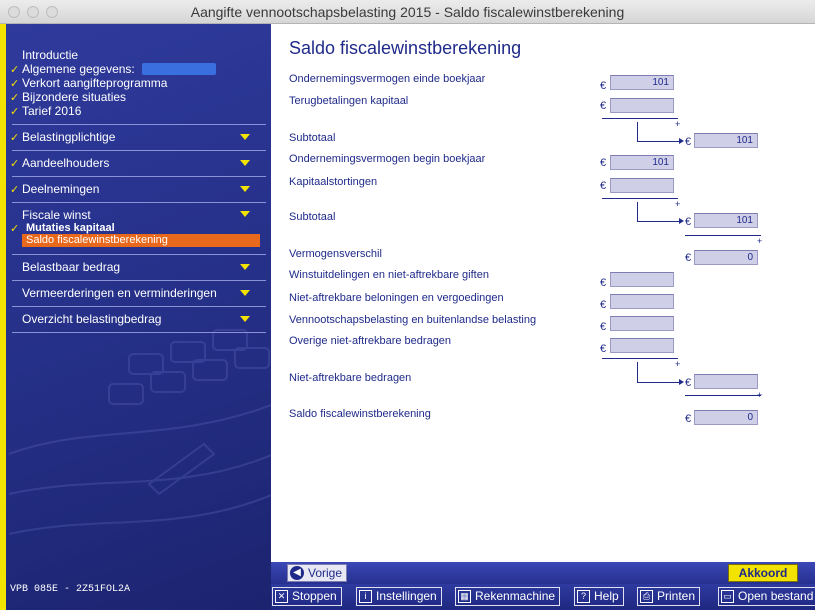 Image resolution: width=815 pixels, height=610 pixels. What do you see at coordinates (642, 345) in the screenshot?
I see `input-overige` at bounding box center [642, 345].